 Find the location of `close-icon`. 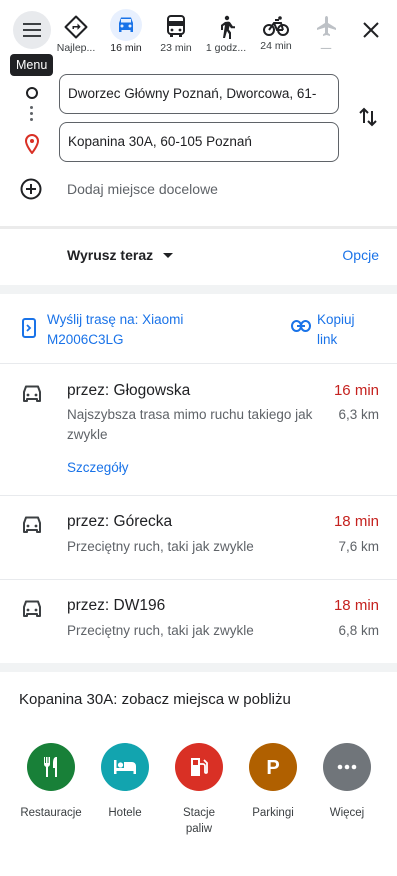

close-icon is located at coordinates (371, 30).